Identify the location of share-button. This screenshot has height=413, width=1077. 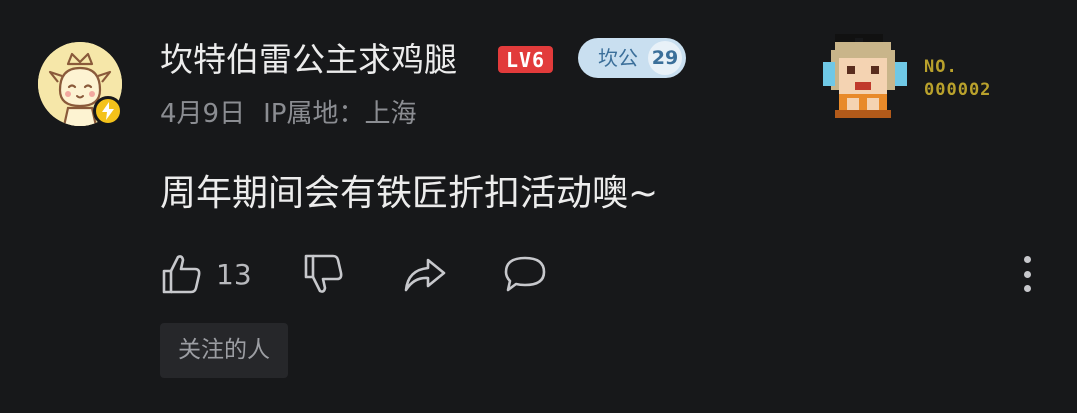
(425, 274).